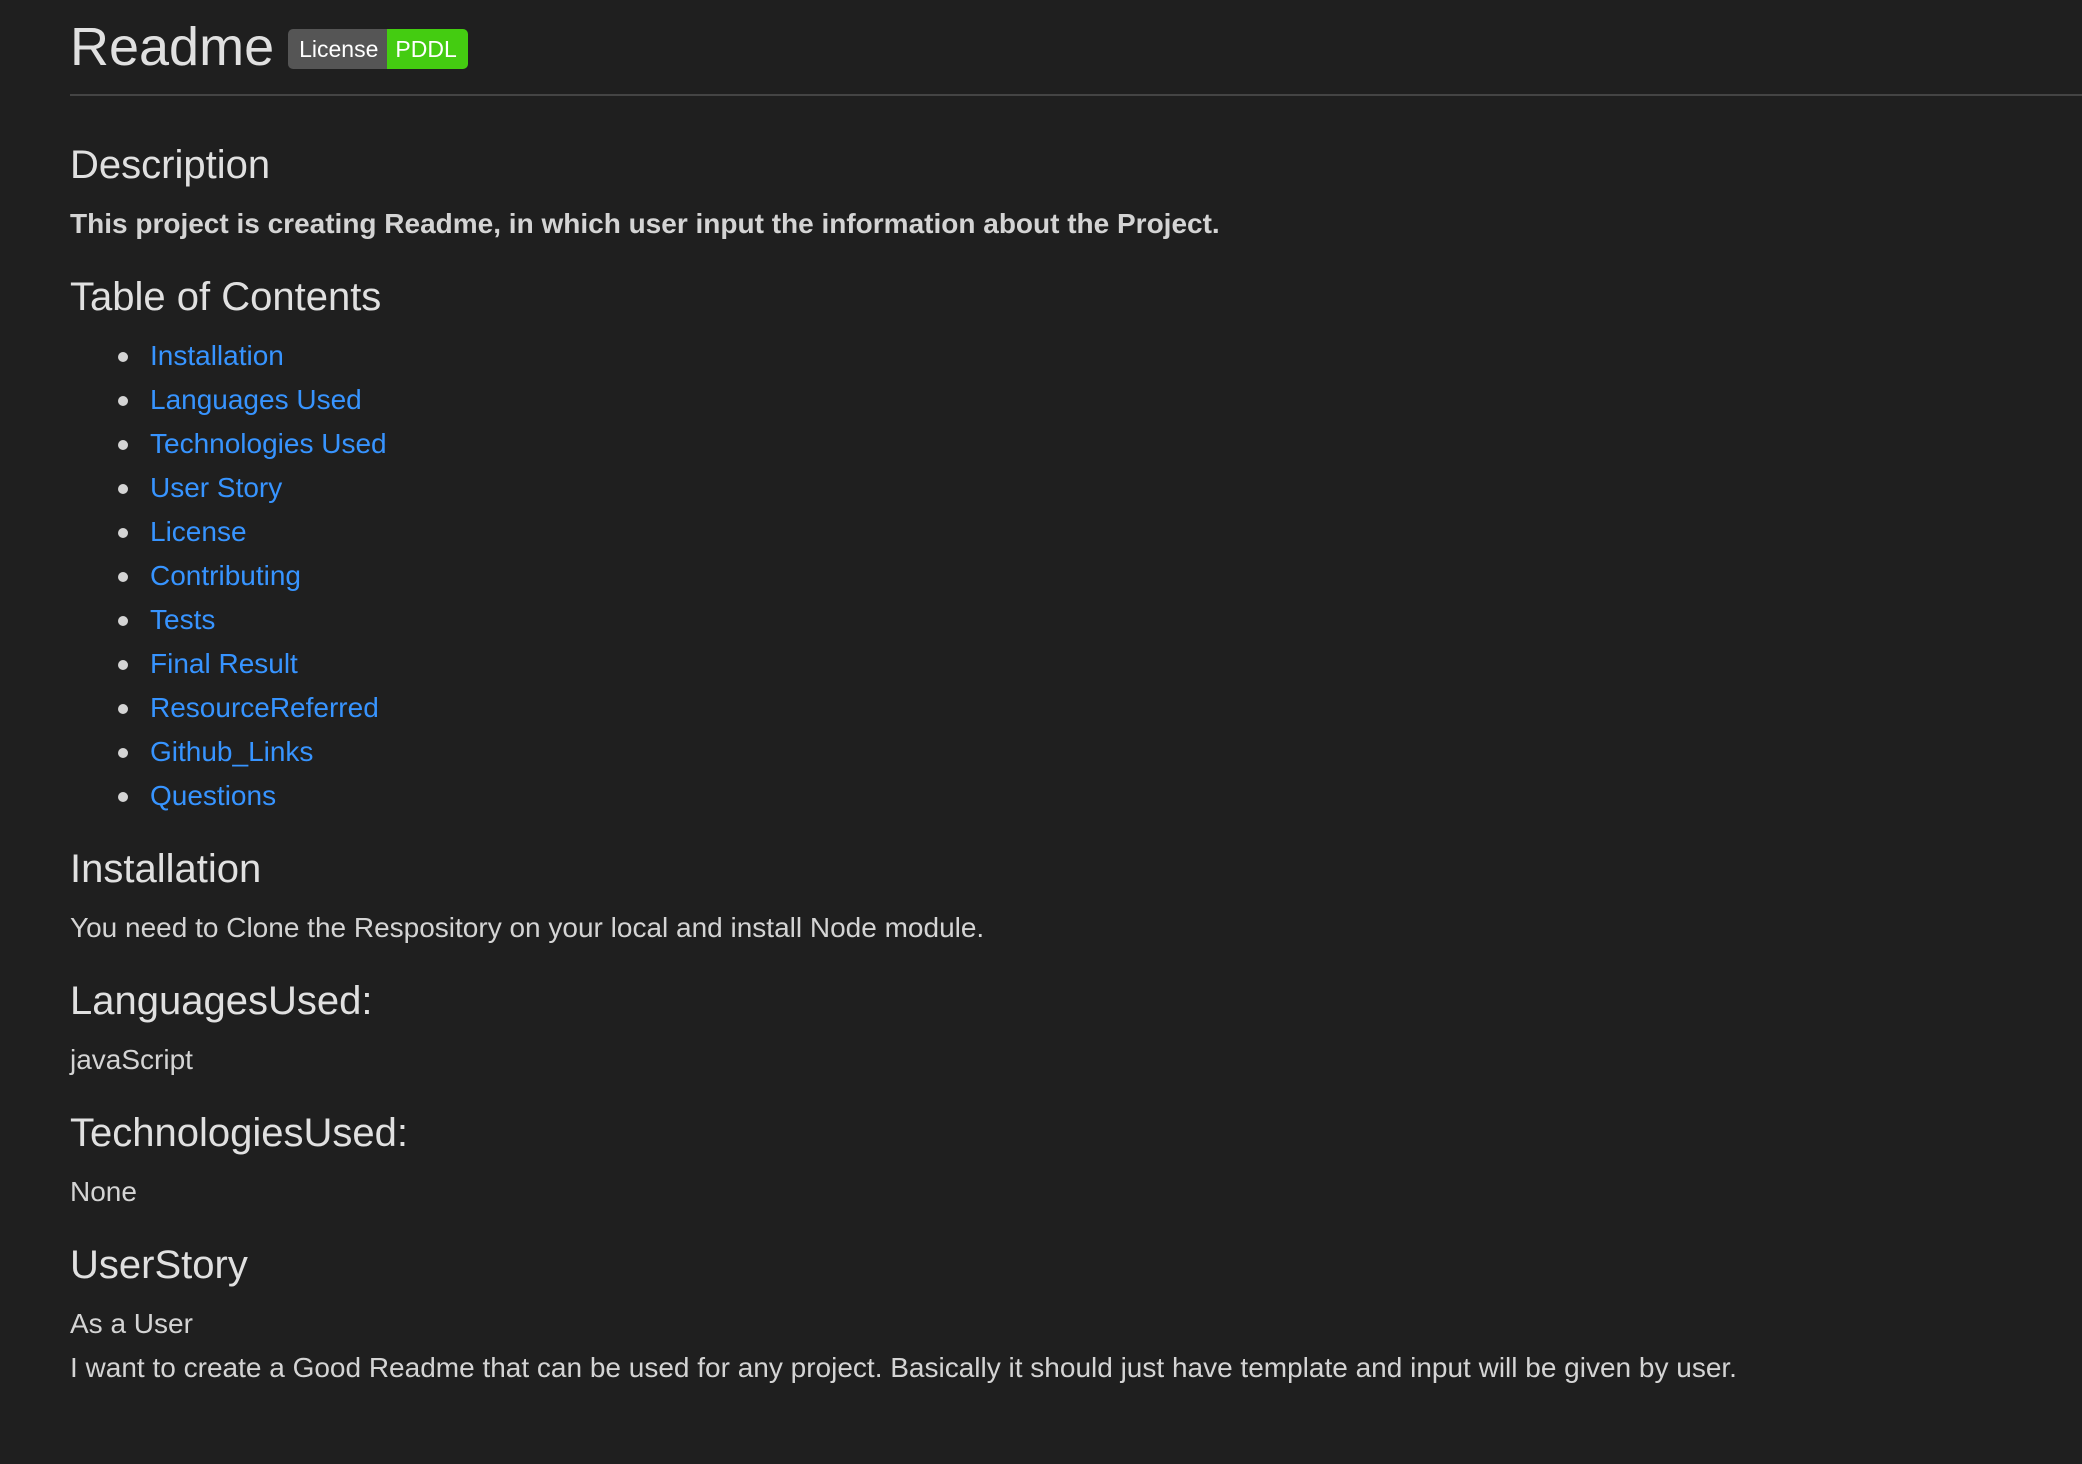 This screenshot has height=1464, width=2082. What do you see at coordinates (268, 443) in the screenshot?
I see `toc-link-technologies-used: Technologies Used` at bounding box center [268, 443].